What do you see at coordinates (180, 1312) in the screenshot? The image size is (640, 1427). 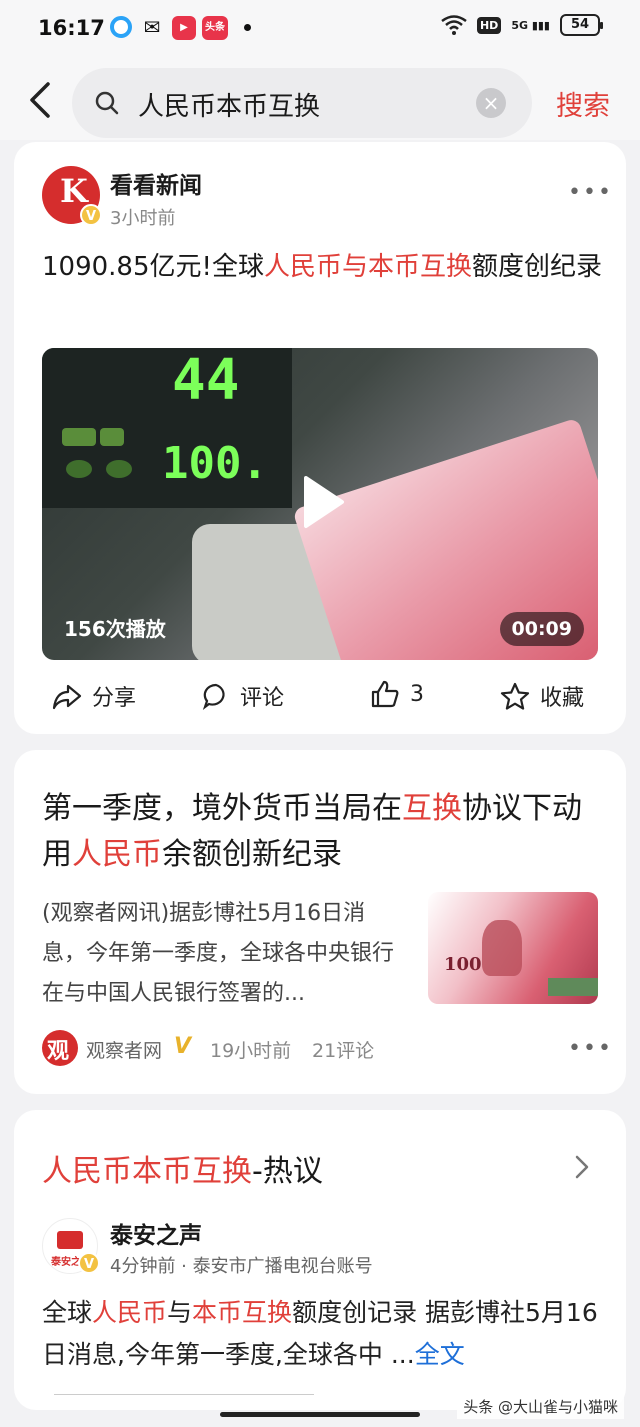 I see `body-text: 与` at bounding box center [180, 1312].